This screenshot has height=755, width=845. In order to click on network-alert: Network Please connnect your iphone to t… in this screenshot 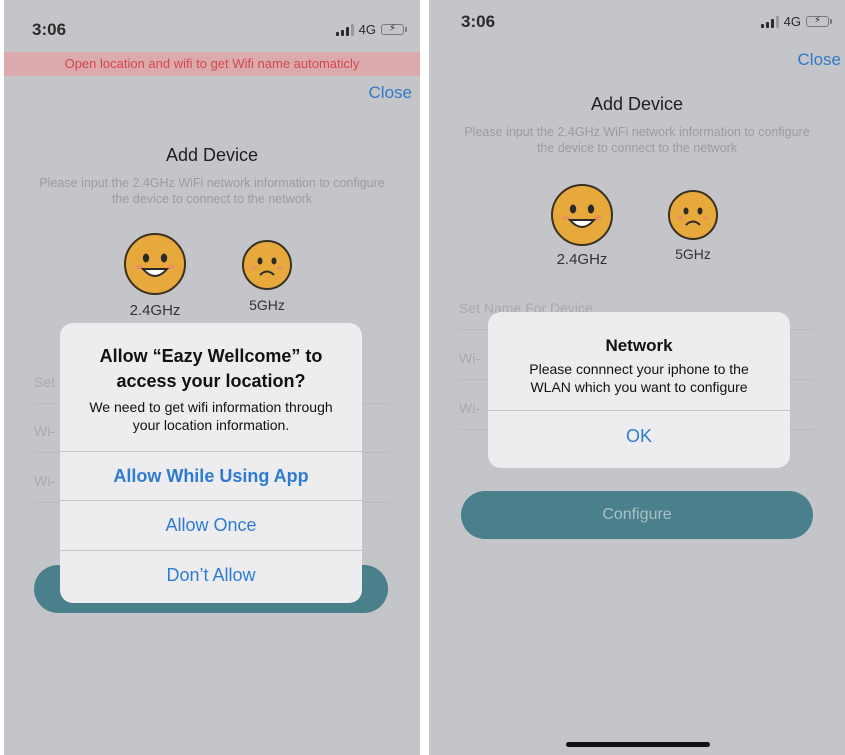, I will do `click(639, 390)`.